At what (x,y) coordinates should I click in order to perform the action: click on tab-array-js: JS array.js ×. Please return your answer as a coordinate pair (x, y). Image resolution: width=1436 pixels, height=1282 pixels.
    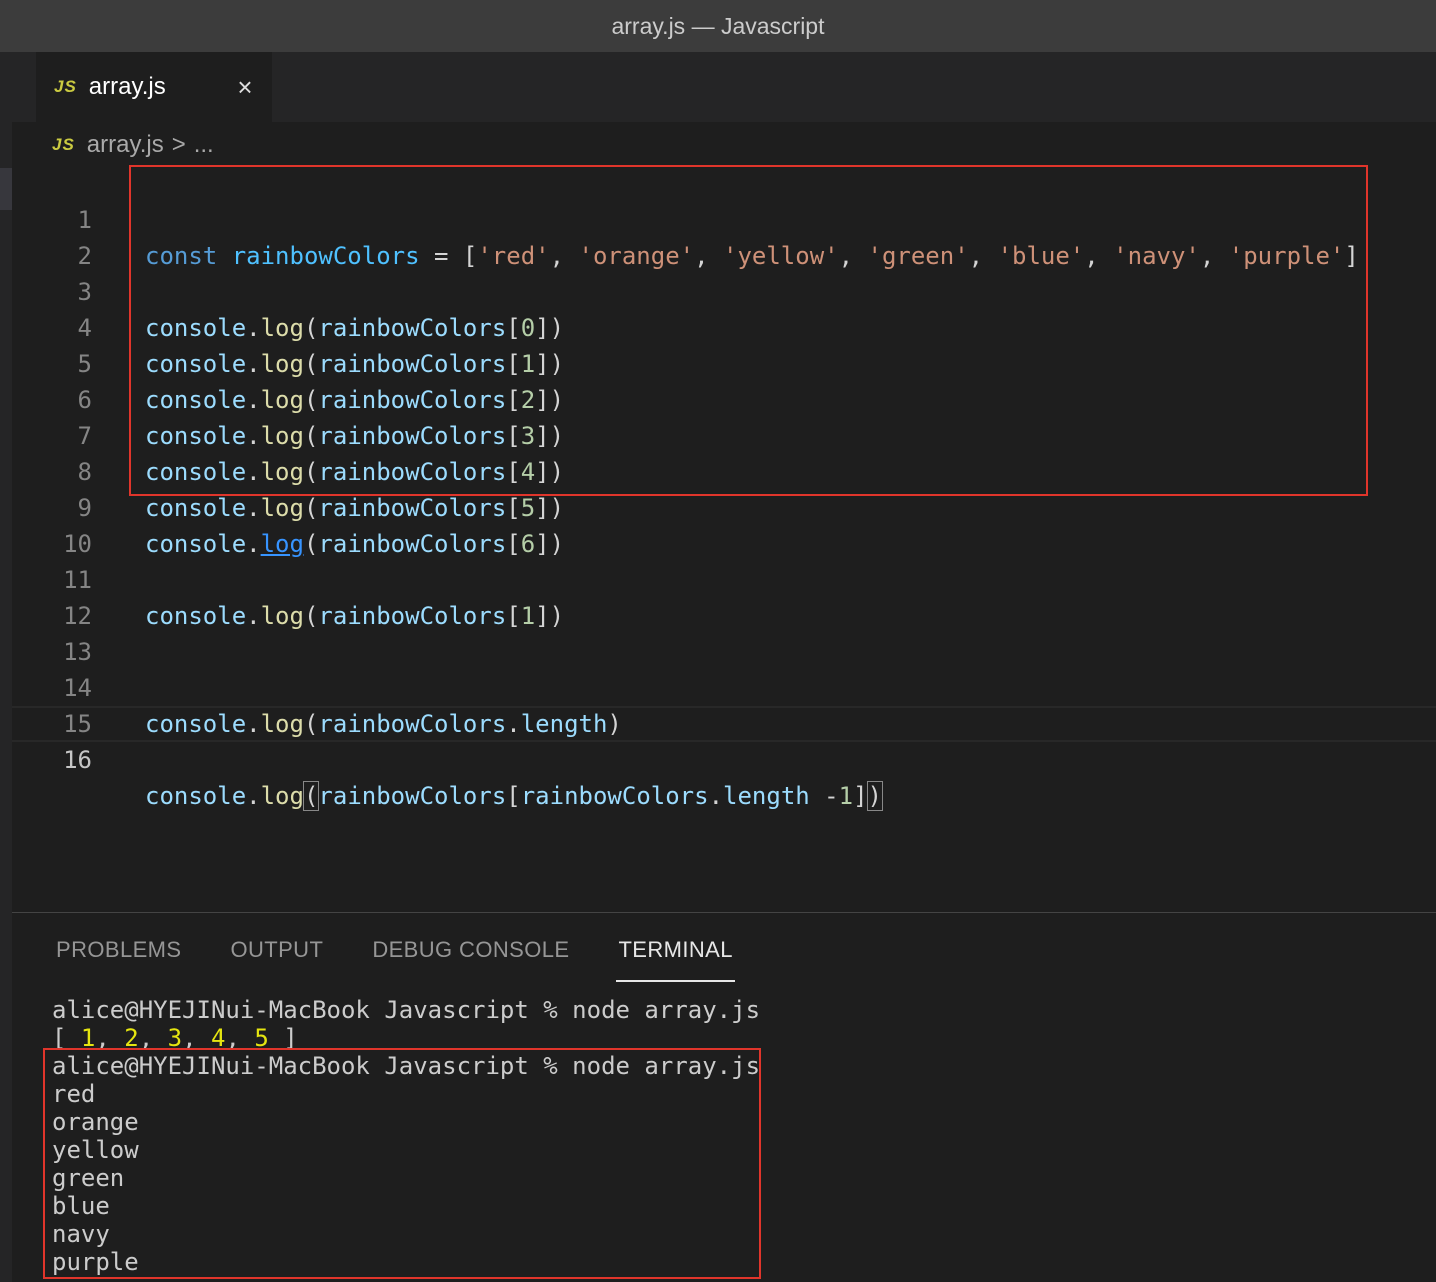
    Looking at the image, I should click on (154, 87).